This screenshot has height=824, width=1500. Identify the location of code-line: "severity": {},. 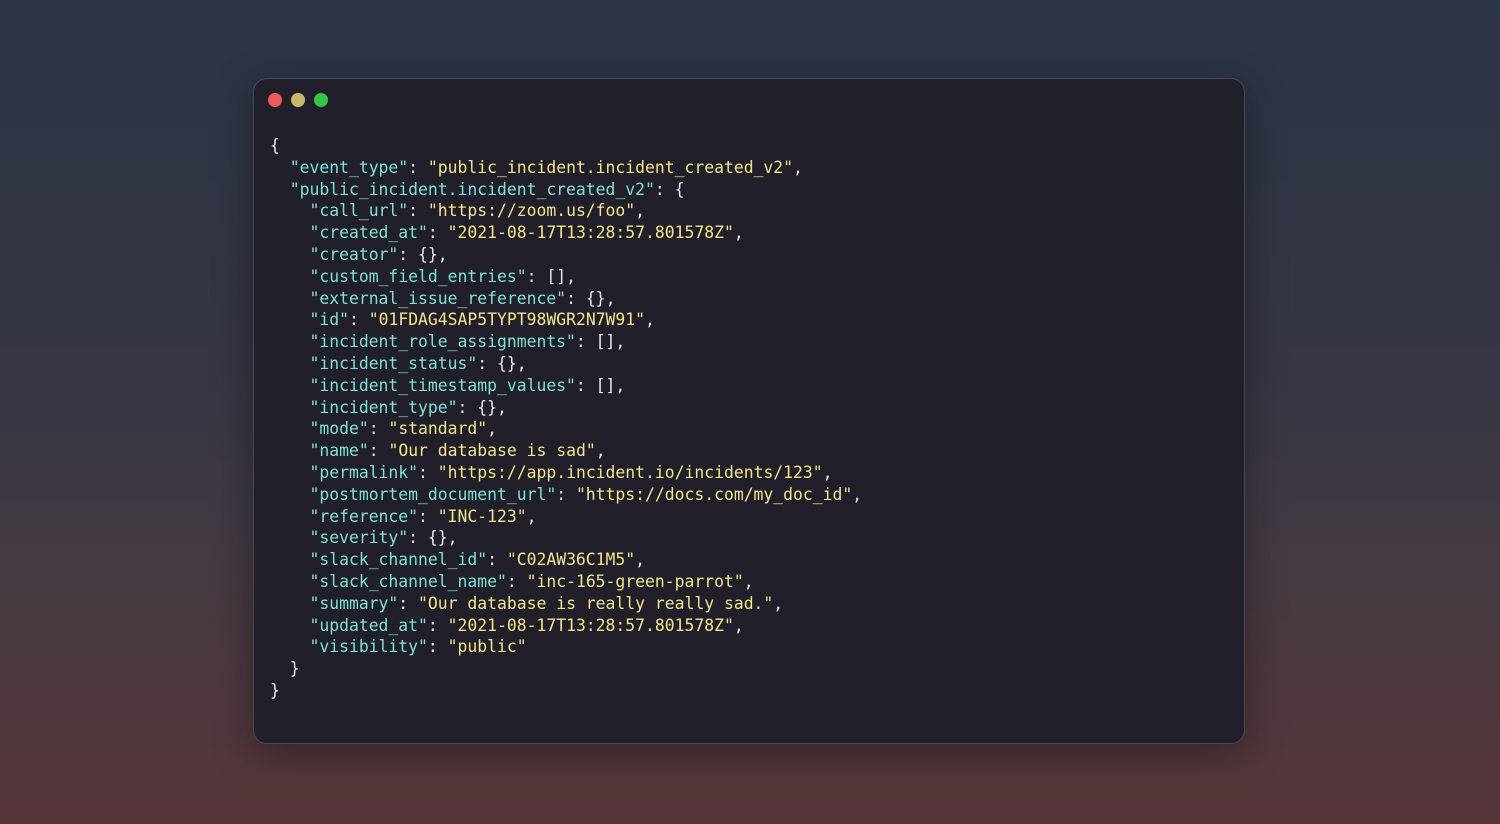
(566, 538).